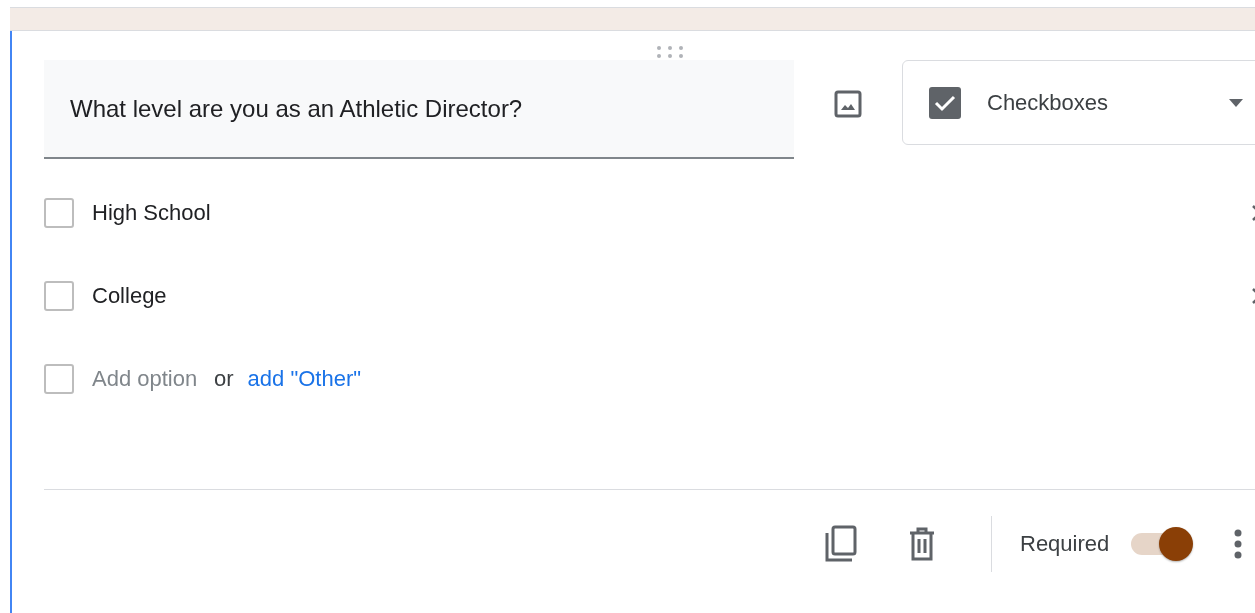 The image size is (1255, 613). Describe the element at coordinates (670, 52) in the screenshot. I see `drag-handle-icon` at that location.